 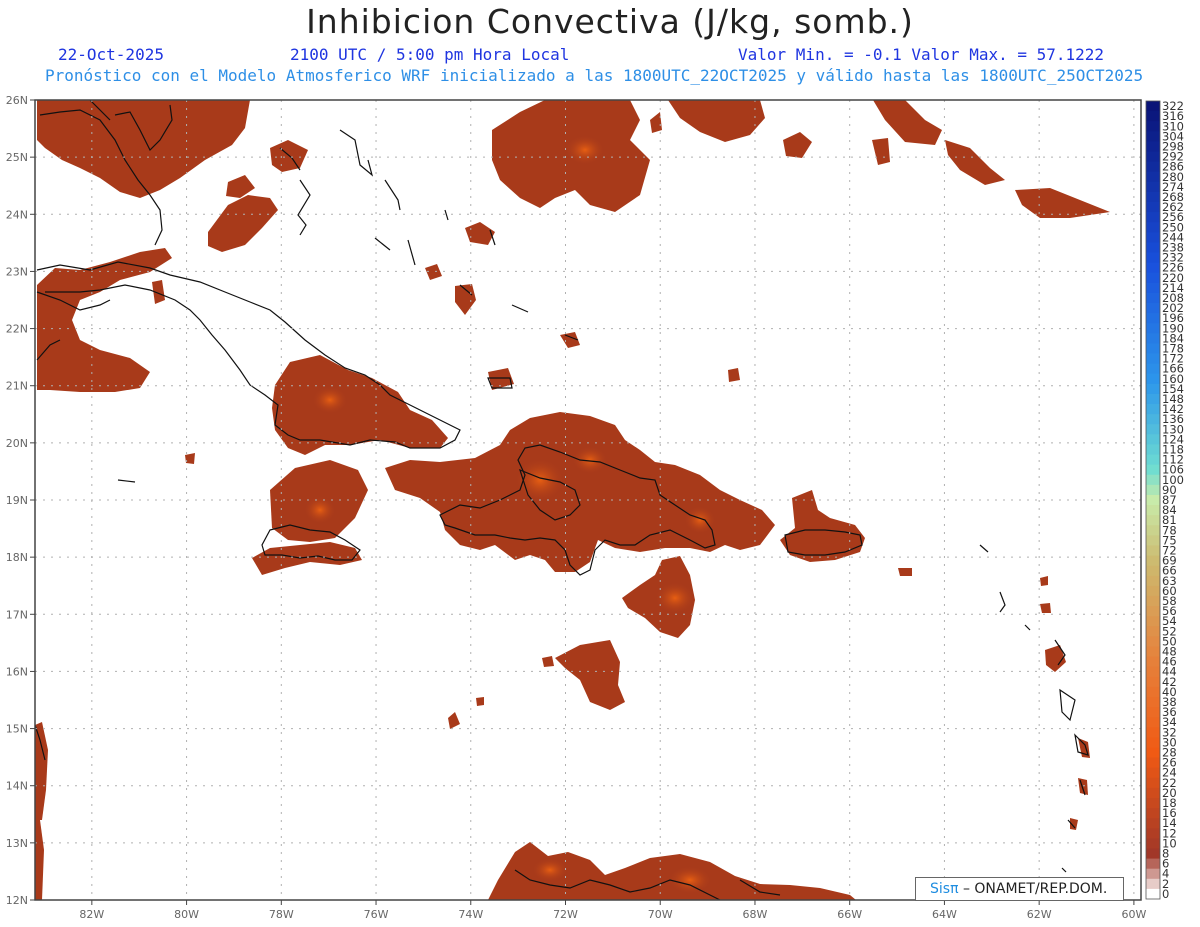 I want to click on credit-text: – ONAMET/REP.DOM., so click(x=1035, y=889).